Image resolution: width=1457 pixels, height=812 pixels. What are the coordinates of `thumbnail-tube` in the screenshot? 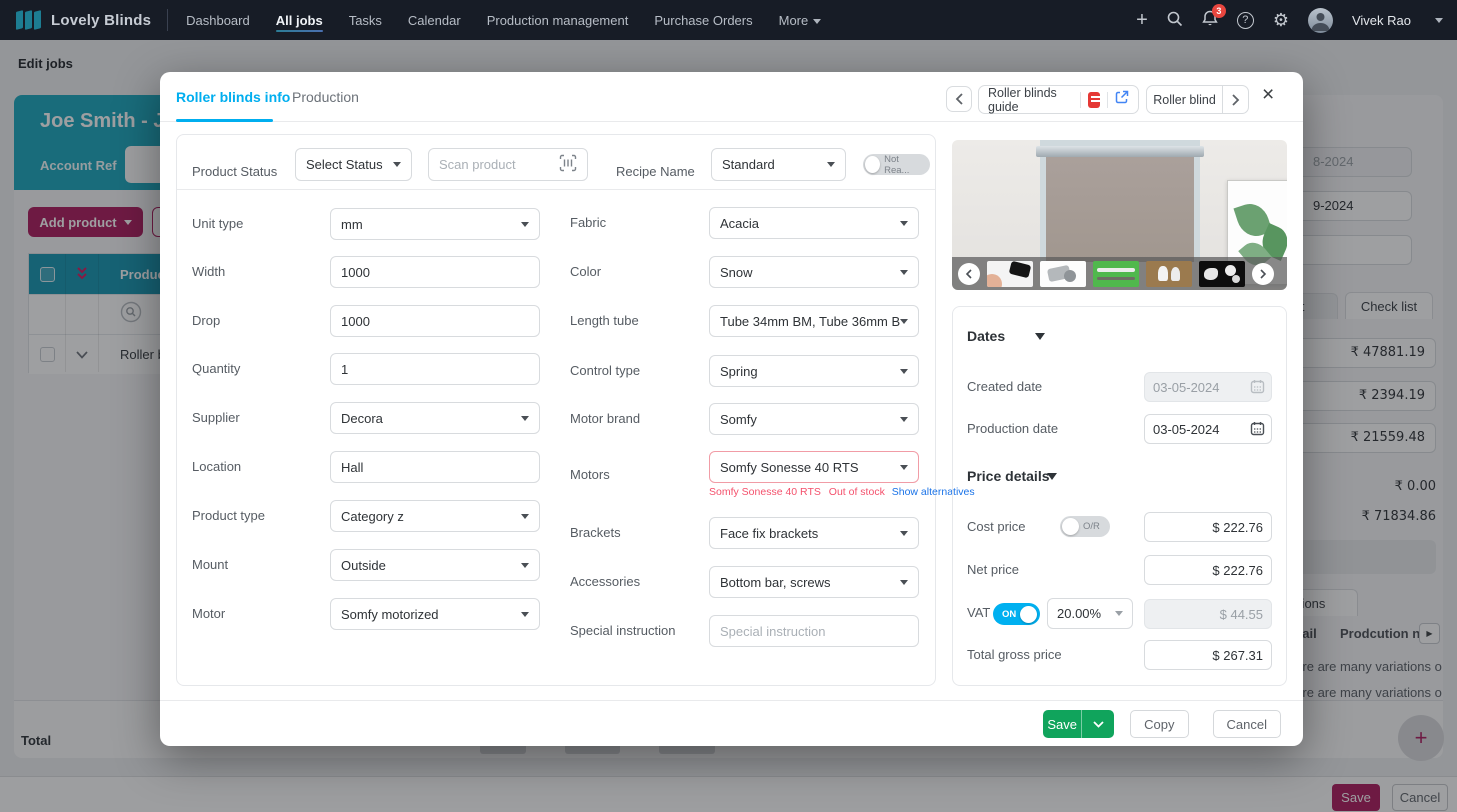 It's located at (1116, 273).